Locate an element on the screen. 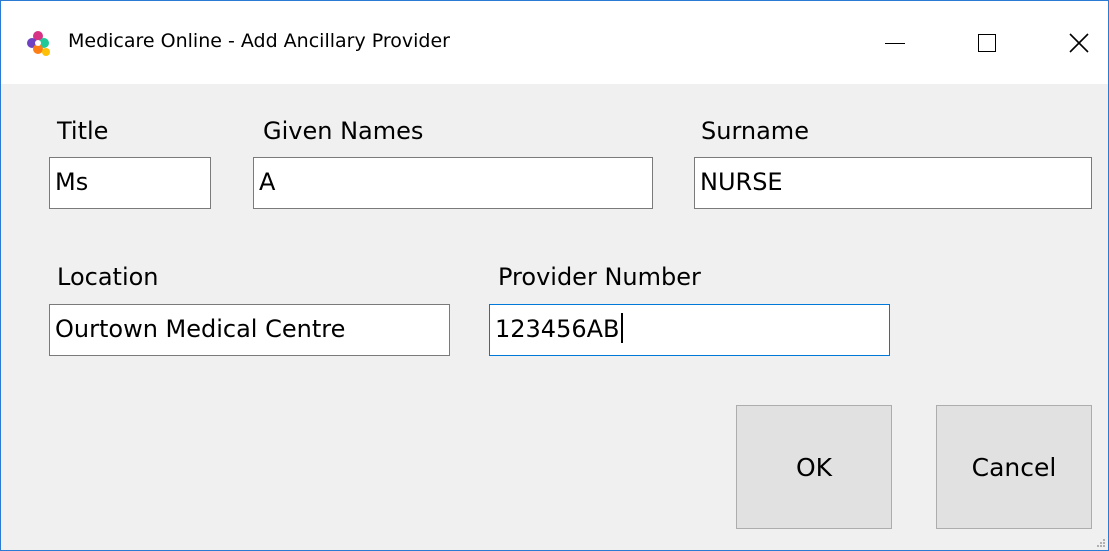  maximize-button is located at coordinates (987, 42).